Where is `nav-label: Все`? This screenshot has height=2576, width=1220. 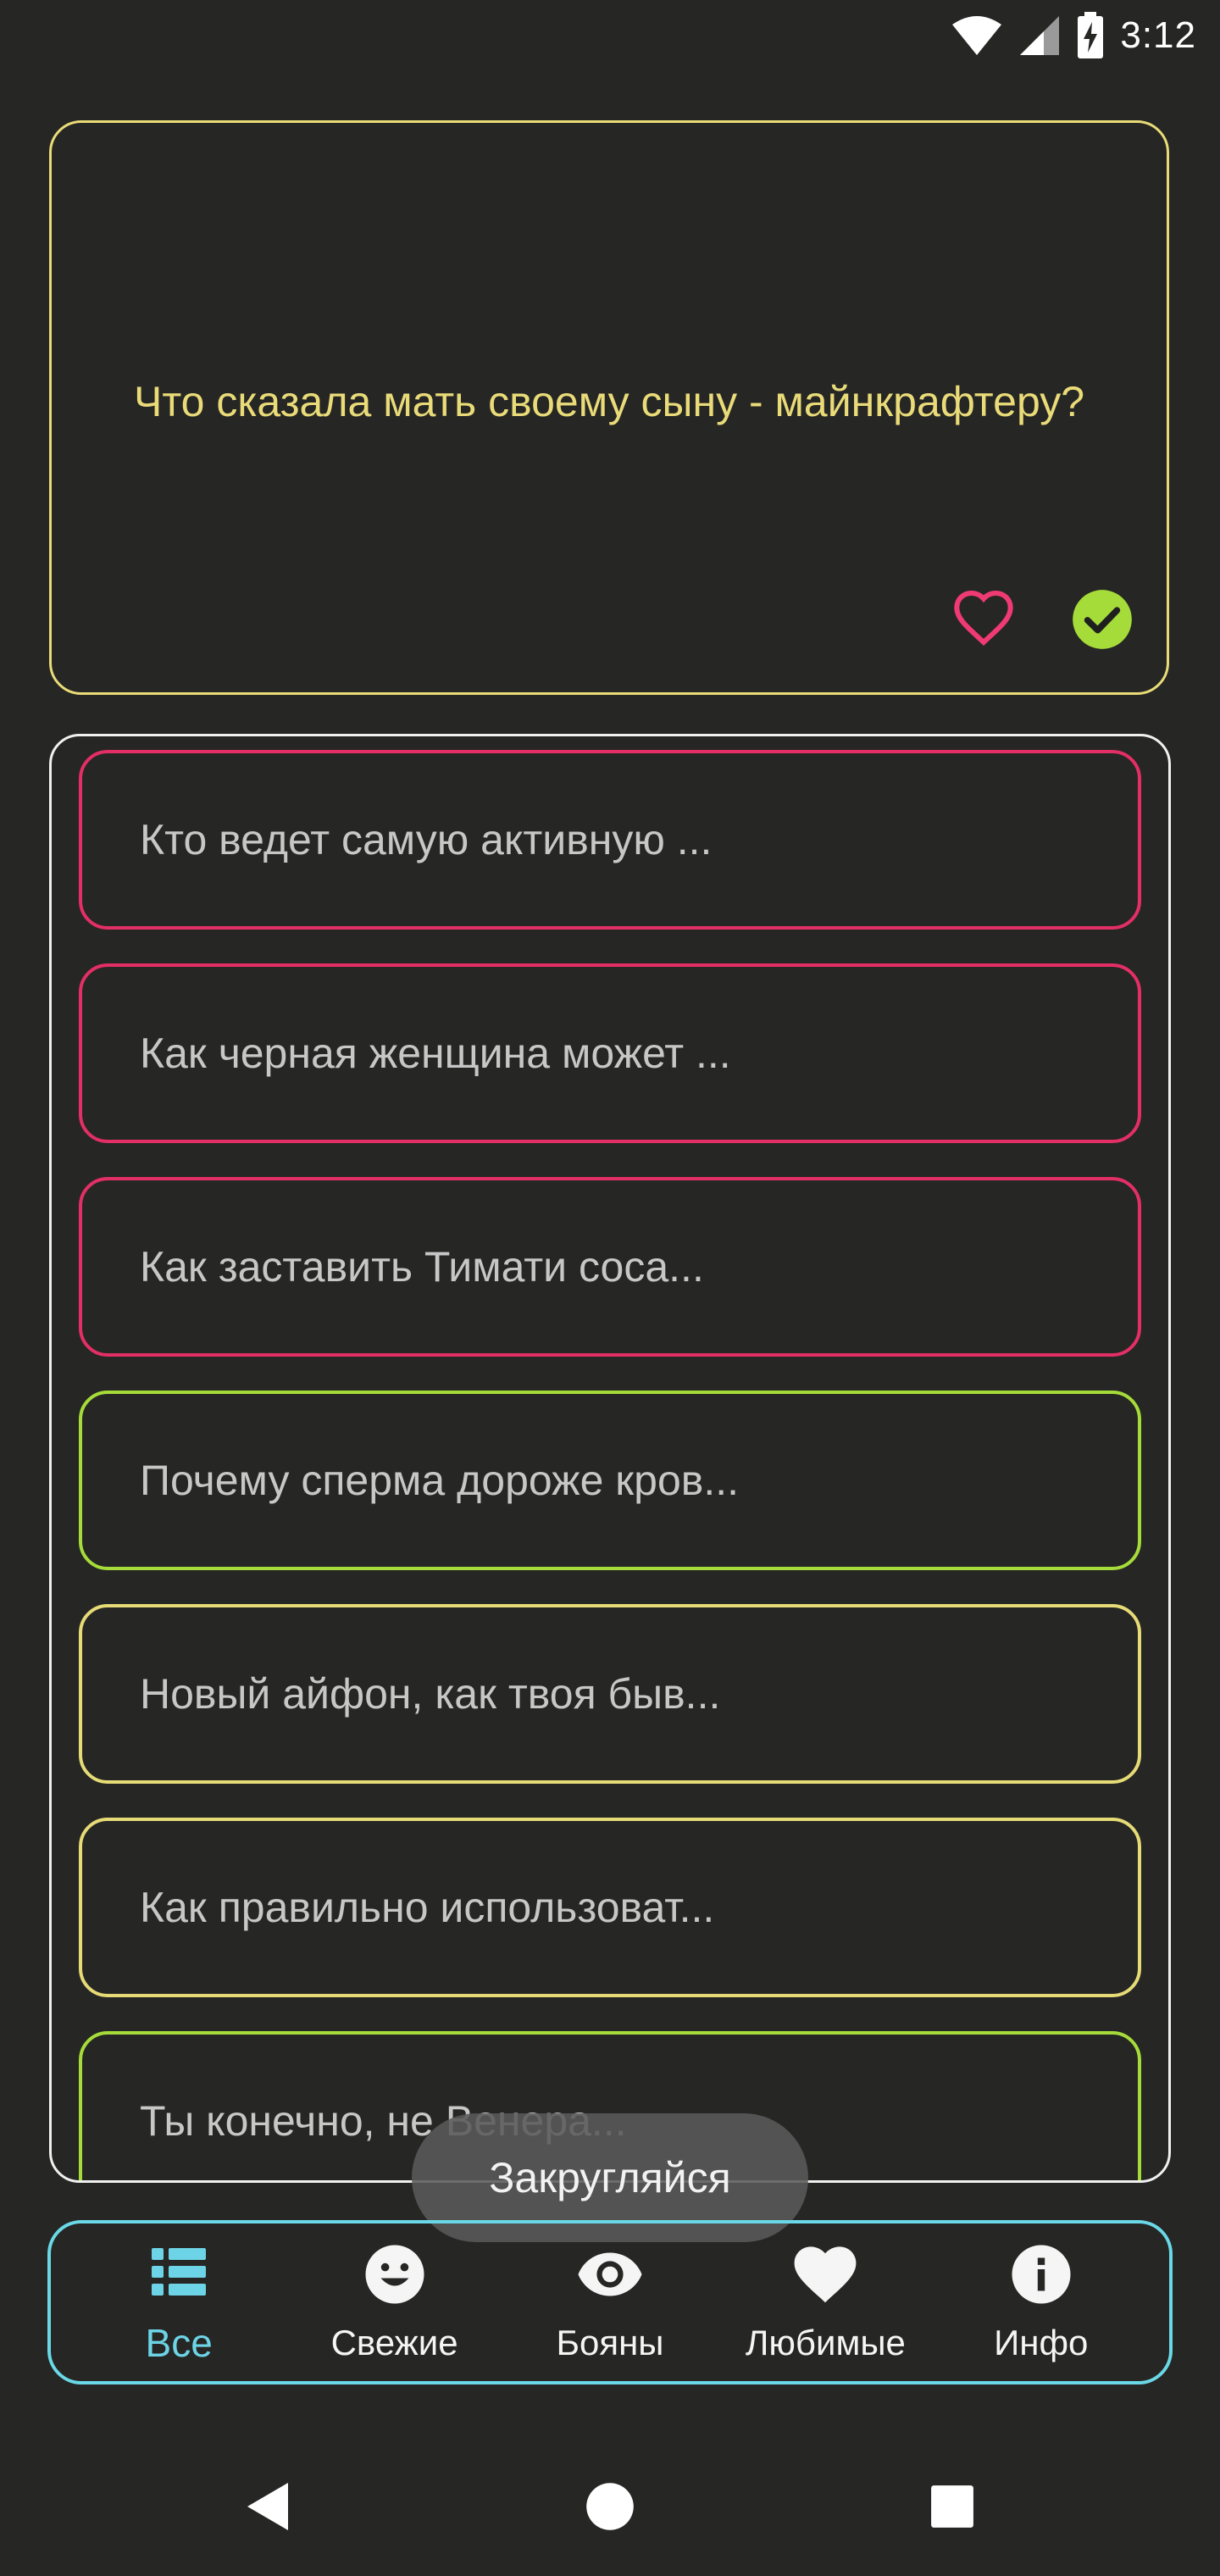
nav-label: Все is located at coordinates (179, 2343).